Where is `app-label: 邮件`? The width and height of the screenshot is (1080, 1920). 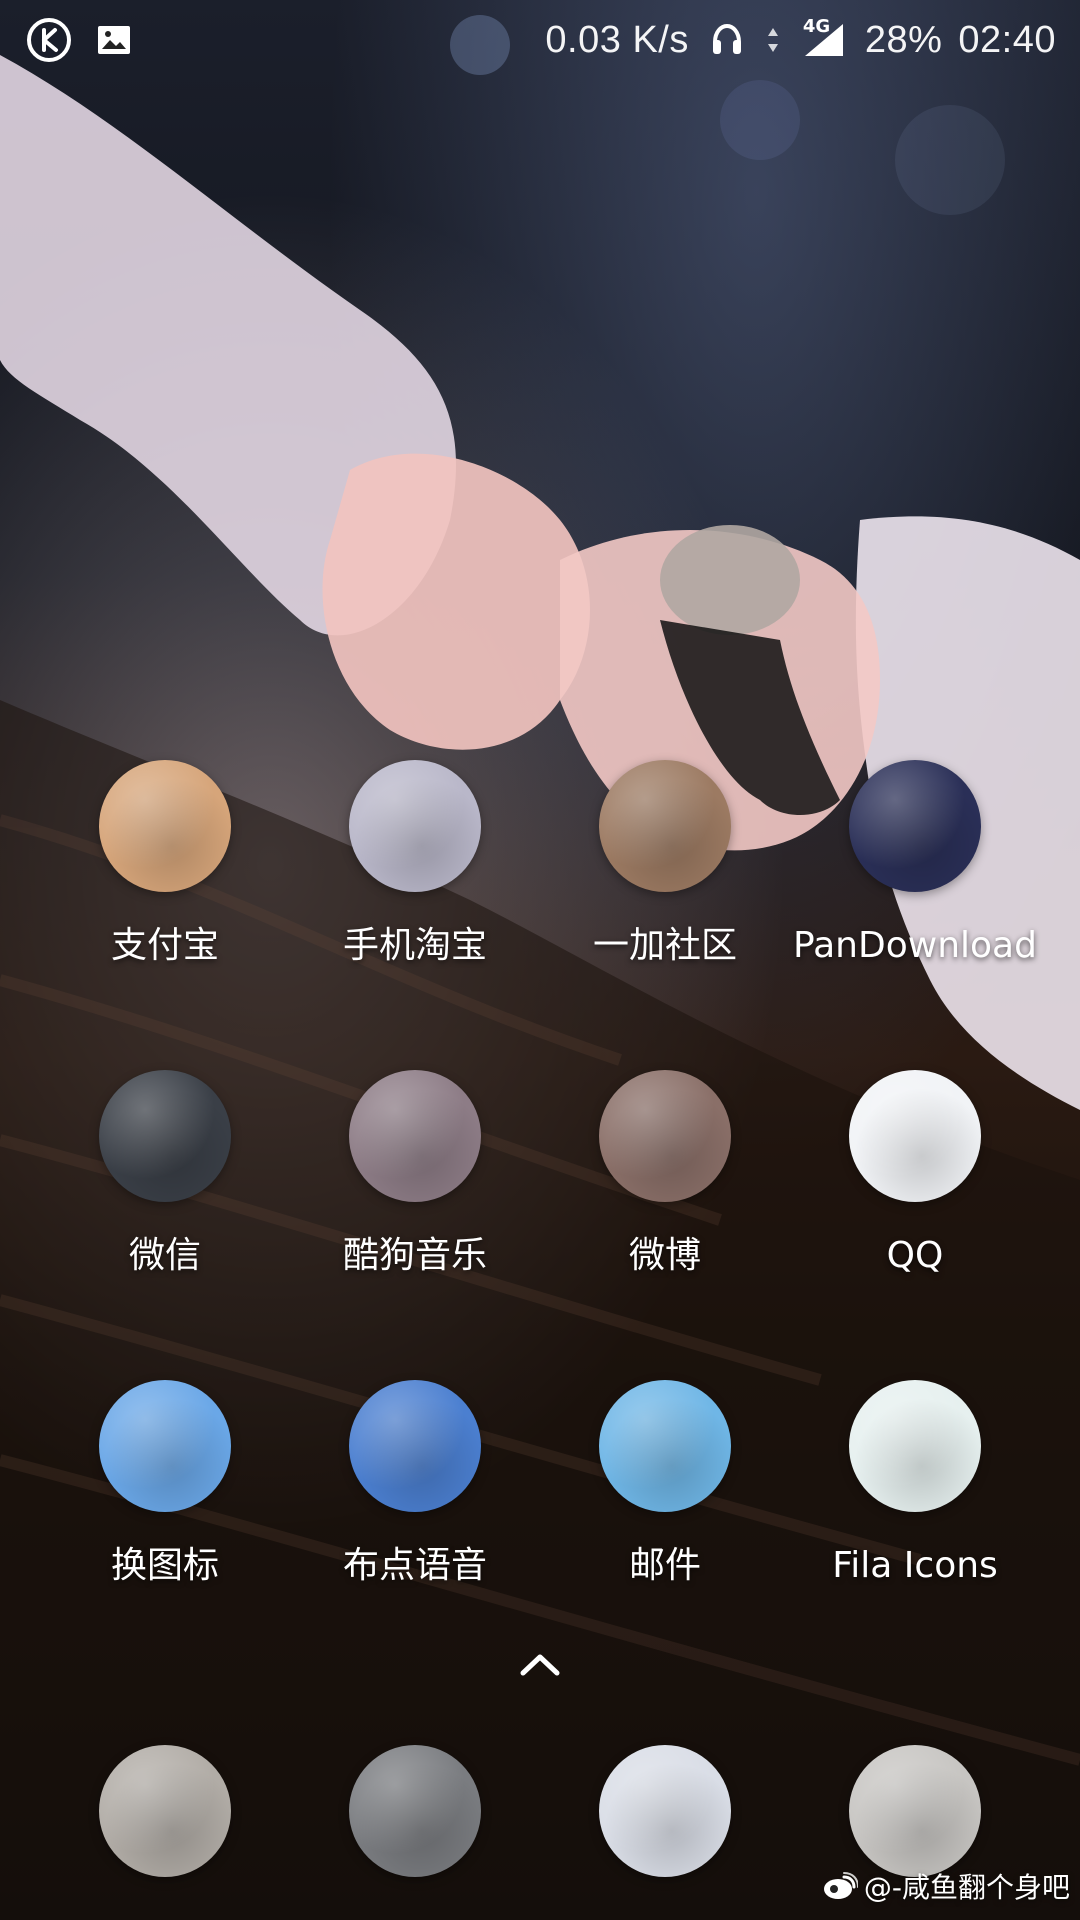 app-label: 邮件 is located at coordinates (664, 1565).